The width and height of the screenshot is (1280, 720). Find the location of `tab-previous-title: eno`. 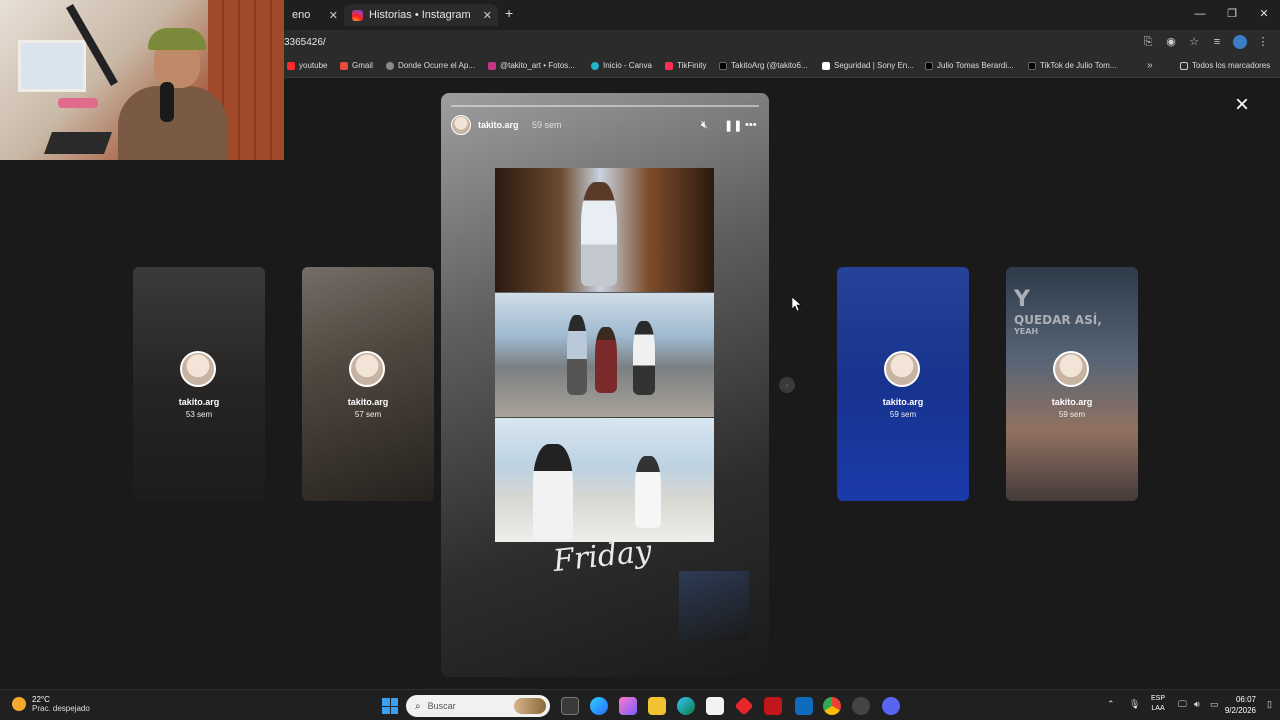

tab-previous-title: eno is located at coordinates (301, 15).